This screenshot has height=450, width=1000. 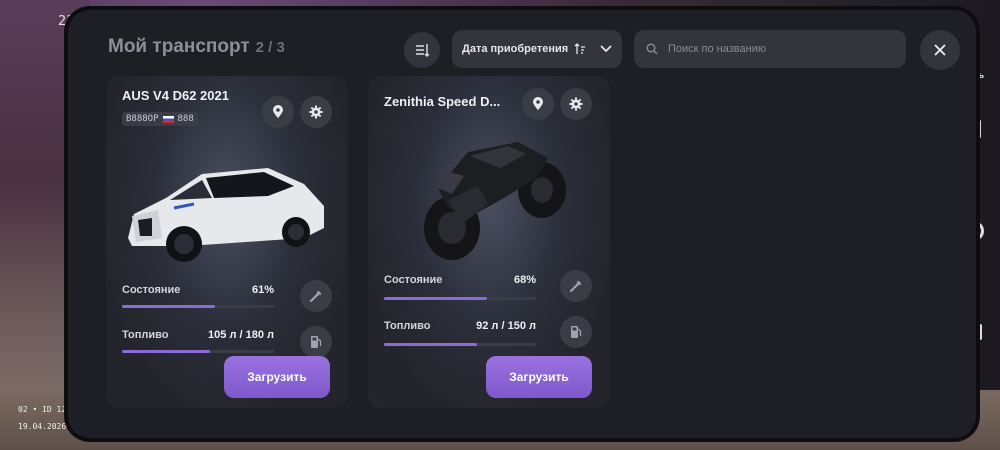 I want to click on sort-label: Дата приобретения, so click(x=515, y=49).